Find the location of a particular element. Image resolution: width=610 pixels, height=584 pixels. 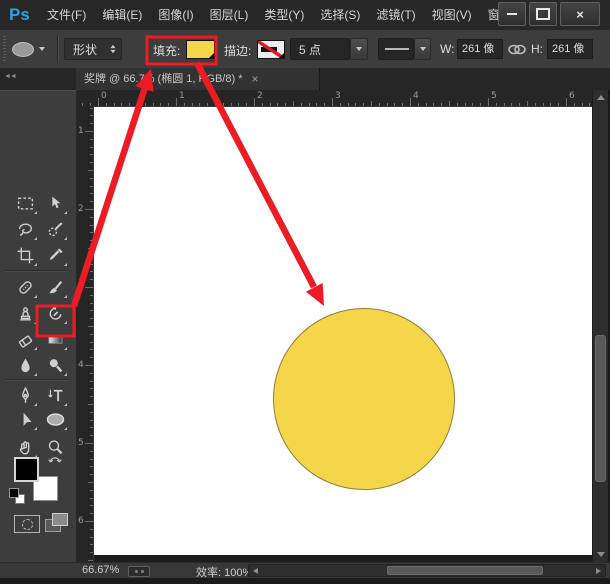

height-input: 261 像 is located at coordinates (570, 49).